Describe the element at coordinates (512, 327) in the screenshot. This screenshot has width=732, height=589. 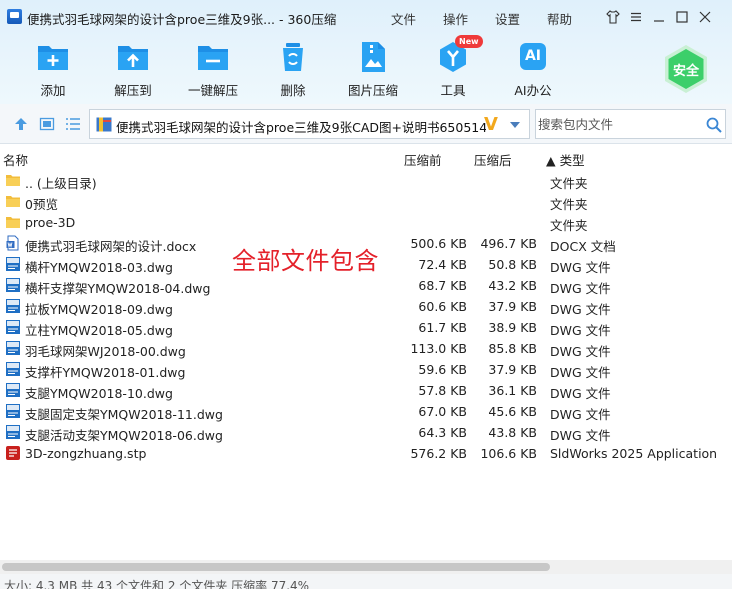
I see `file-size-after: 38.9 KB` at that location.